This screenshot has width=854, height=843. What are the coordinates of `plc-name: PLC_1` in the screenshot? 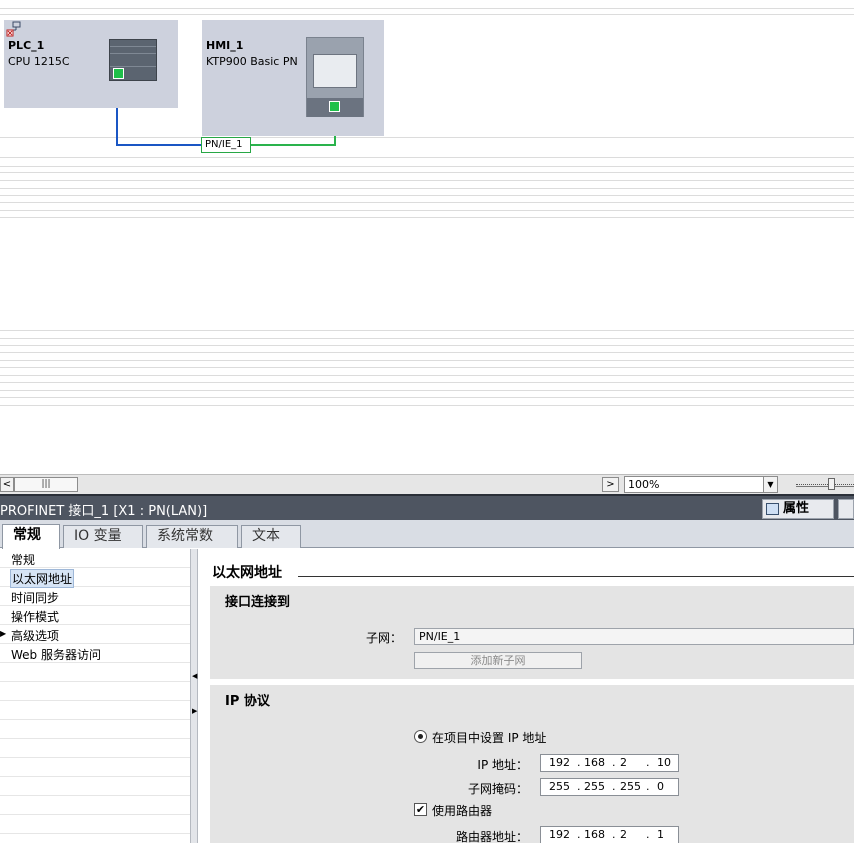 It's located at (26, 45).